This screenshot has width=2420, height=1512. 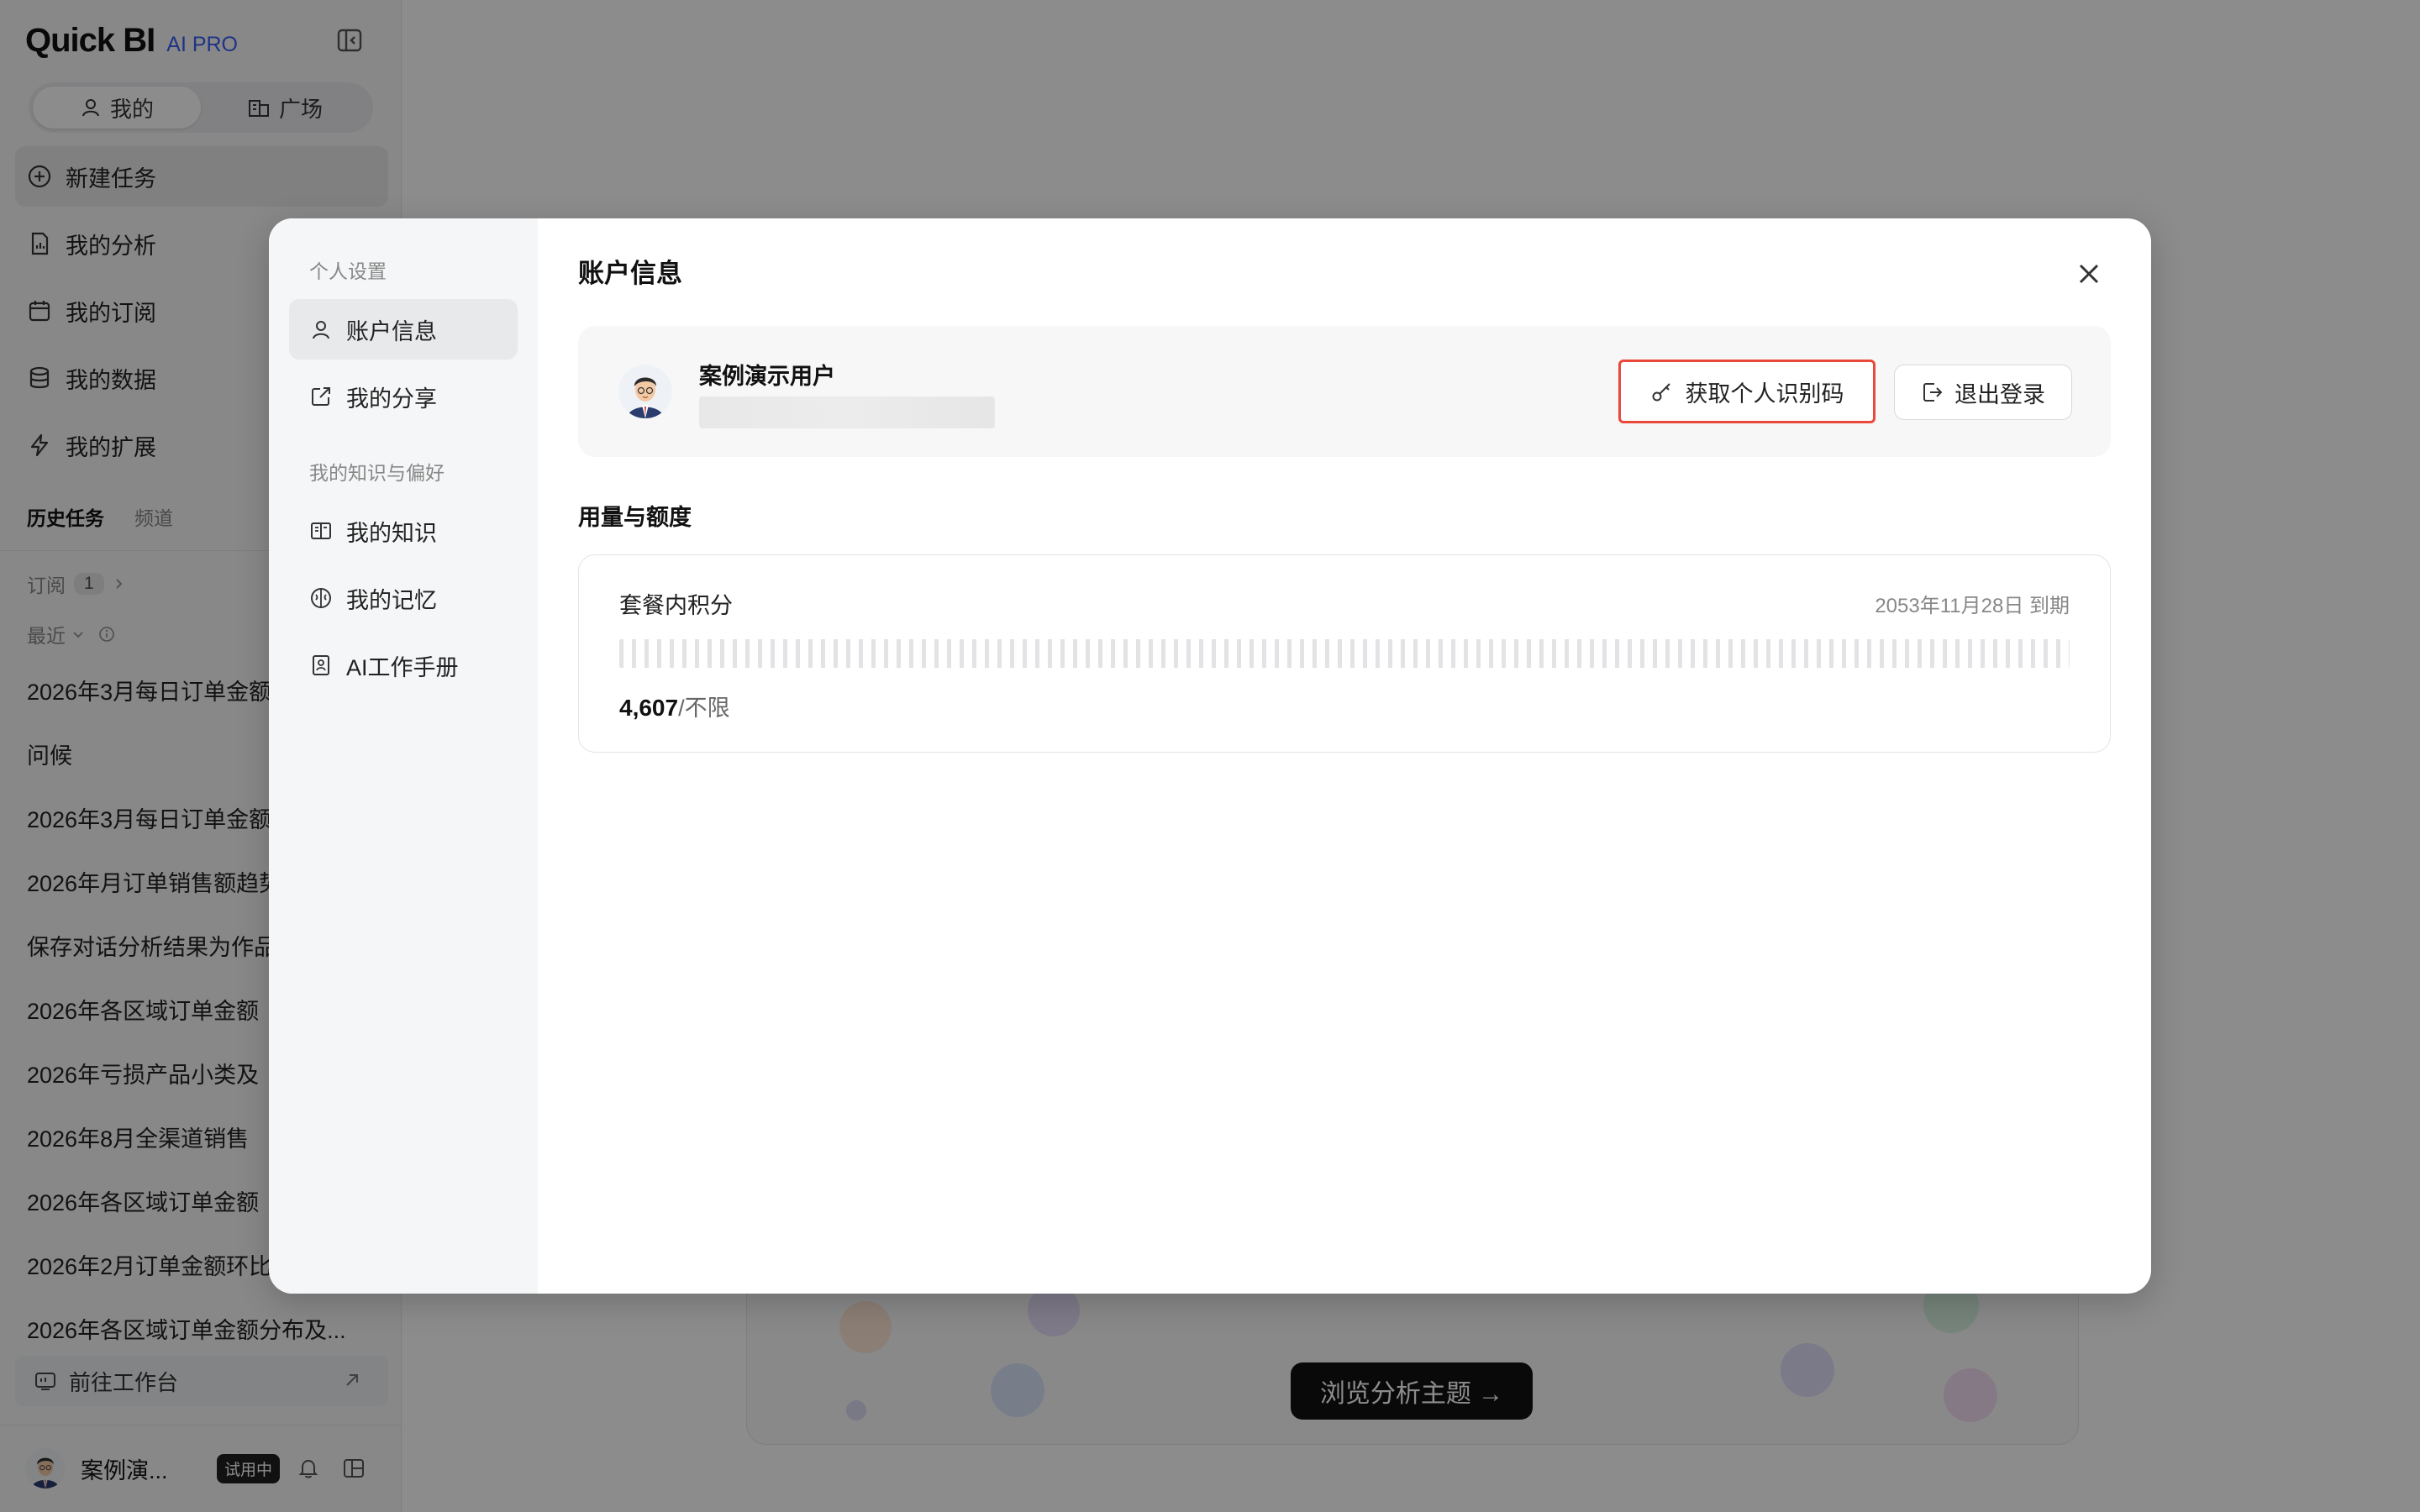 I want to click on points-used: 4,607, so click(x=649, y=708).